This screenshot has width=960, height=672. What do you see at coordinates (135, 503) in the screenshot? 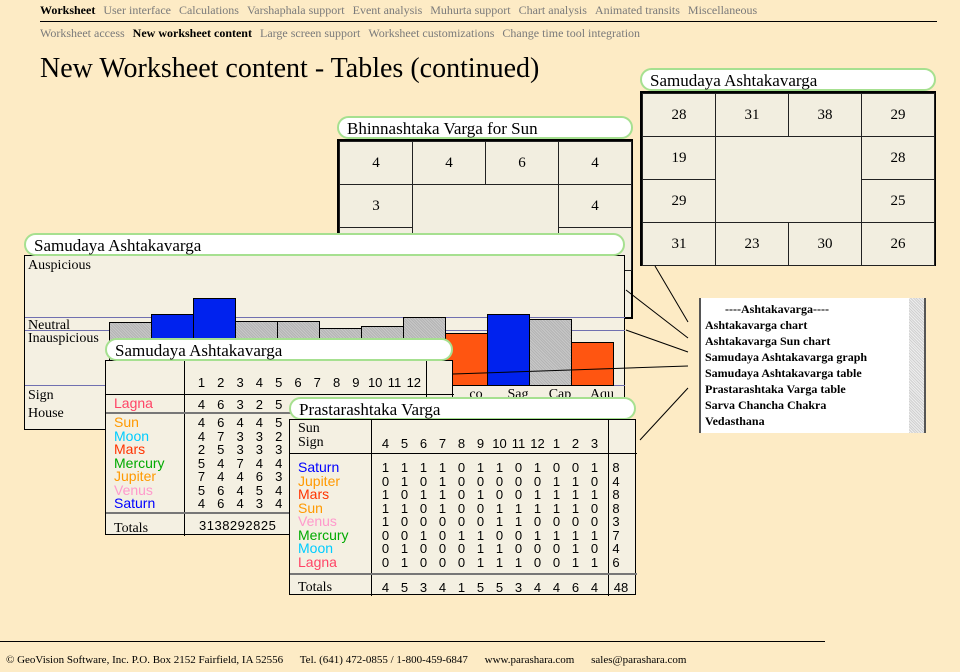
I see `planet-name: Saturn` at bounding box center [135, 503].